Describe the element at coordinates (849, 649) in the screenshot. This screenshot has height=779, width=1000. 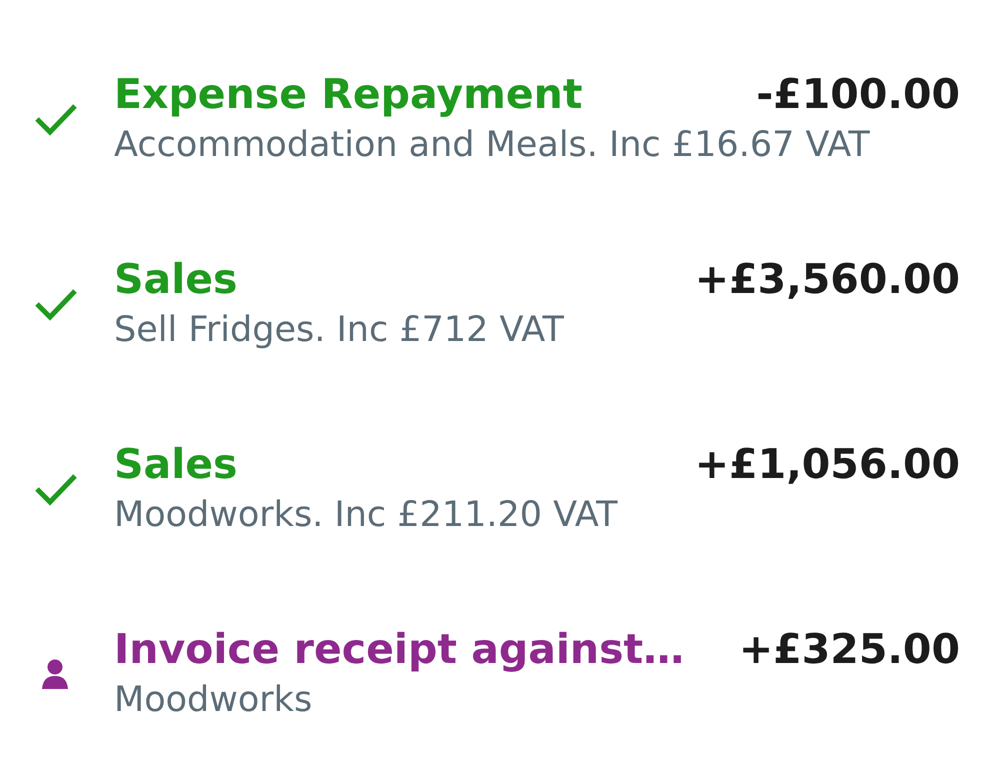
I see `transaction-amount: +£325.00` at that location.